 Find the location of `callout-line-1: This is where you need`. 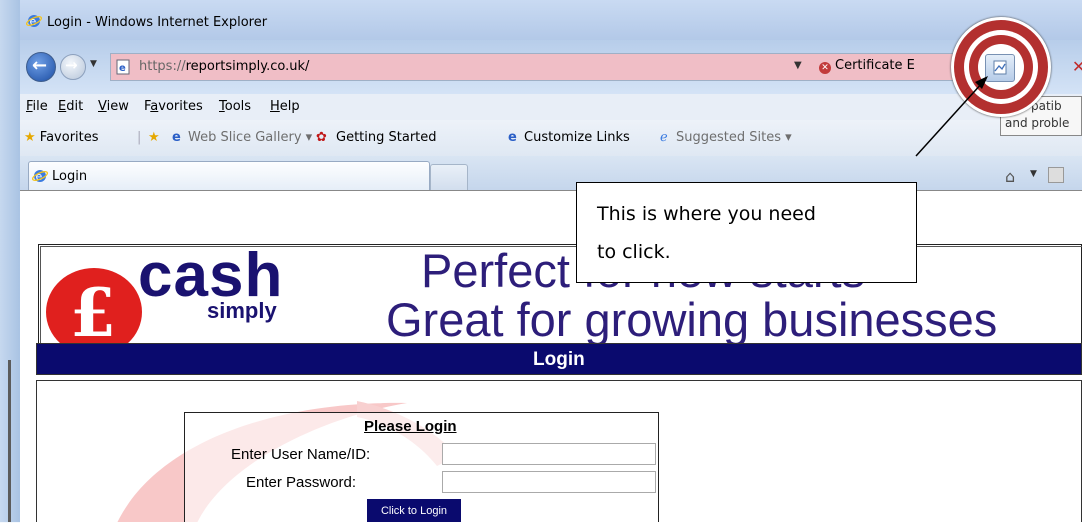

callout-line-1: This is where you need is located at coordinates (706, 214).